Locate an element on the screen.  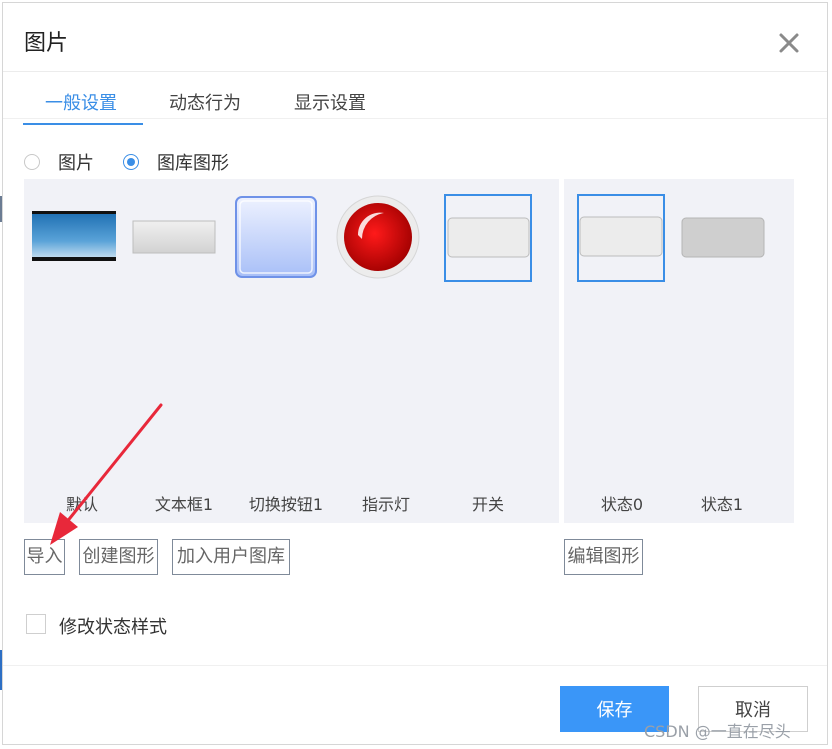
add-to-user-library-button: 加入用户图库 is located at coordinates (231, 557).